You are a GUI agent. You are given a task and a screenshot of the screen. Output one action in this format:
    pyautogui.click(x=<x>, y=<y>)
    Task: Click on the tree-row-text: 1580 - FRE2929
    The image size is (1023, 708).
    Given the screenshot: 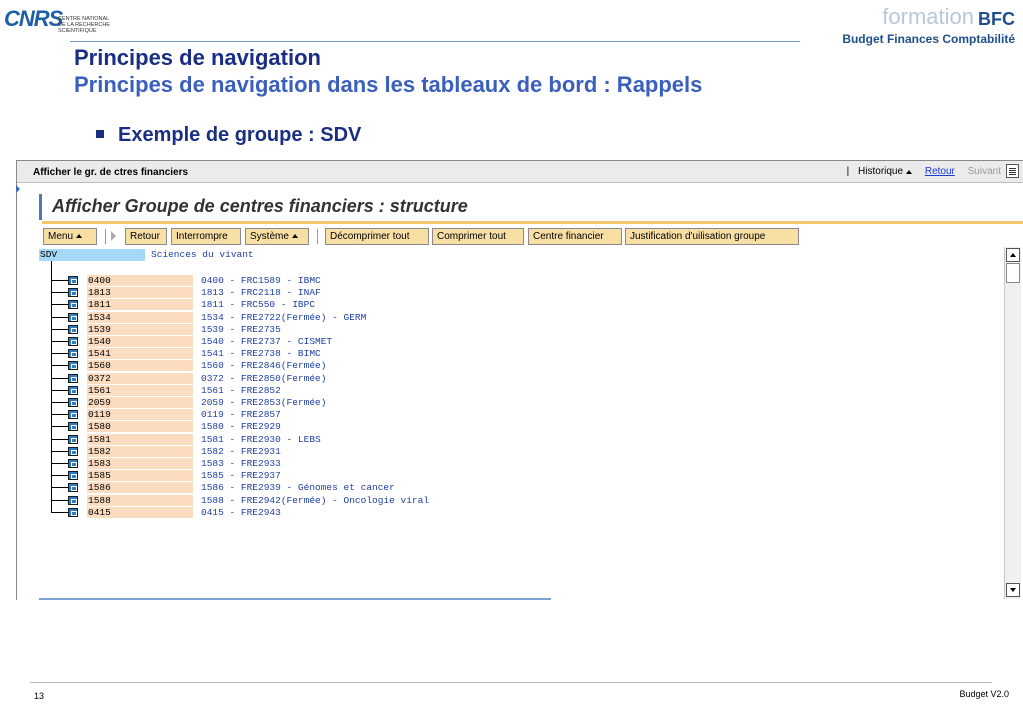 What is the action you would take?
    pyautogui.click(x=241, y=427)
    